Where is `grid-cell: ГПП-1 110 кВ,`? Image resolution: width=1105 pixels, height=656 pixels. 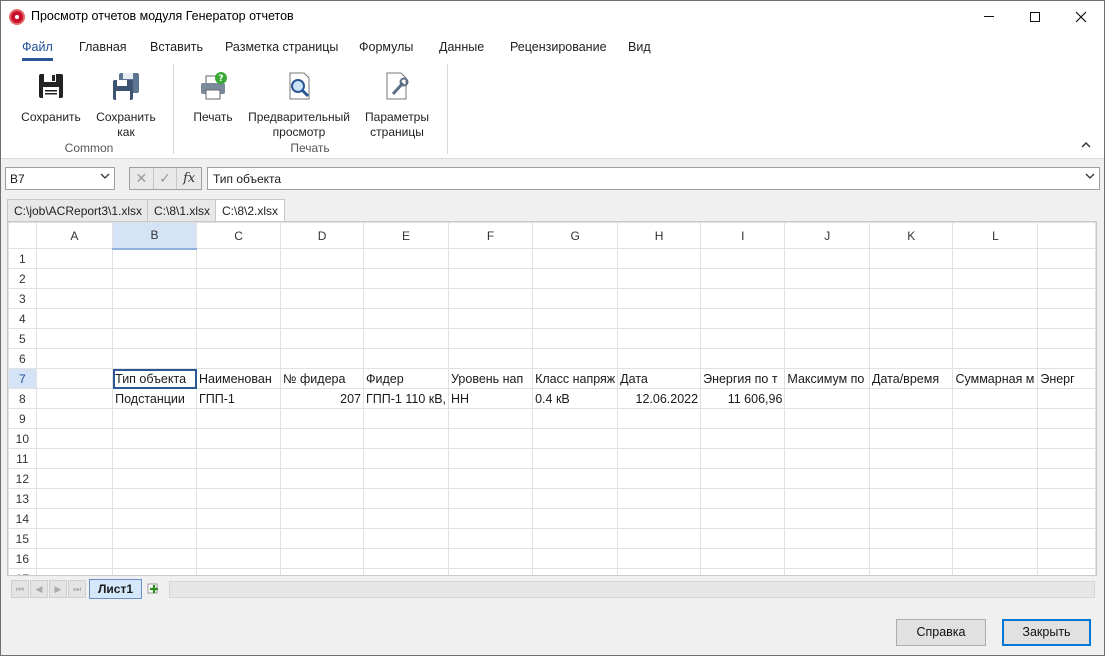
grid-cell: ГПП-1 110 кВ, is located at coordinates (406, 398).